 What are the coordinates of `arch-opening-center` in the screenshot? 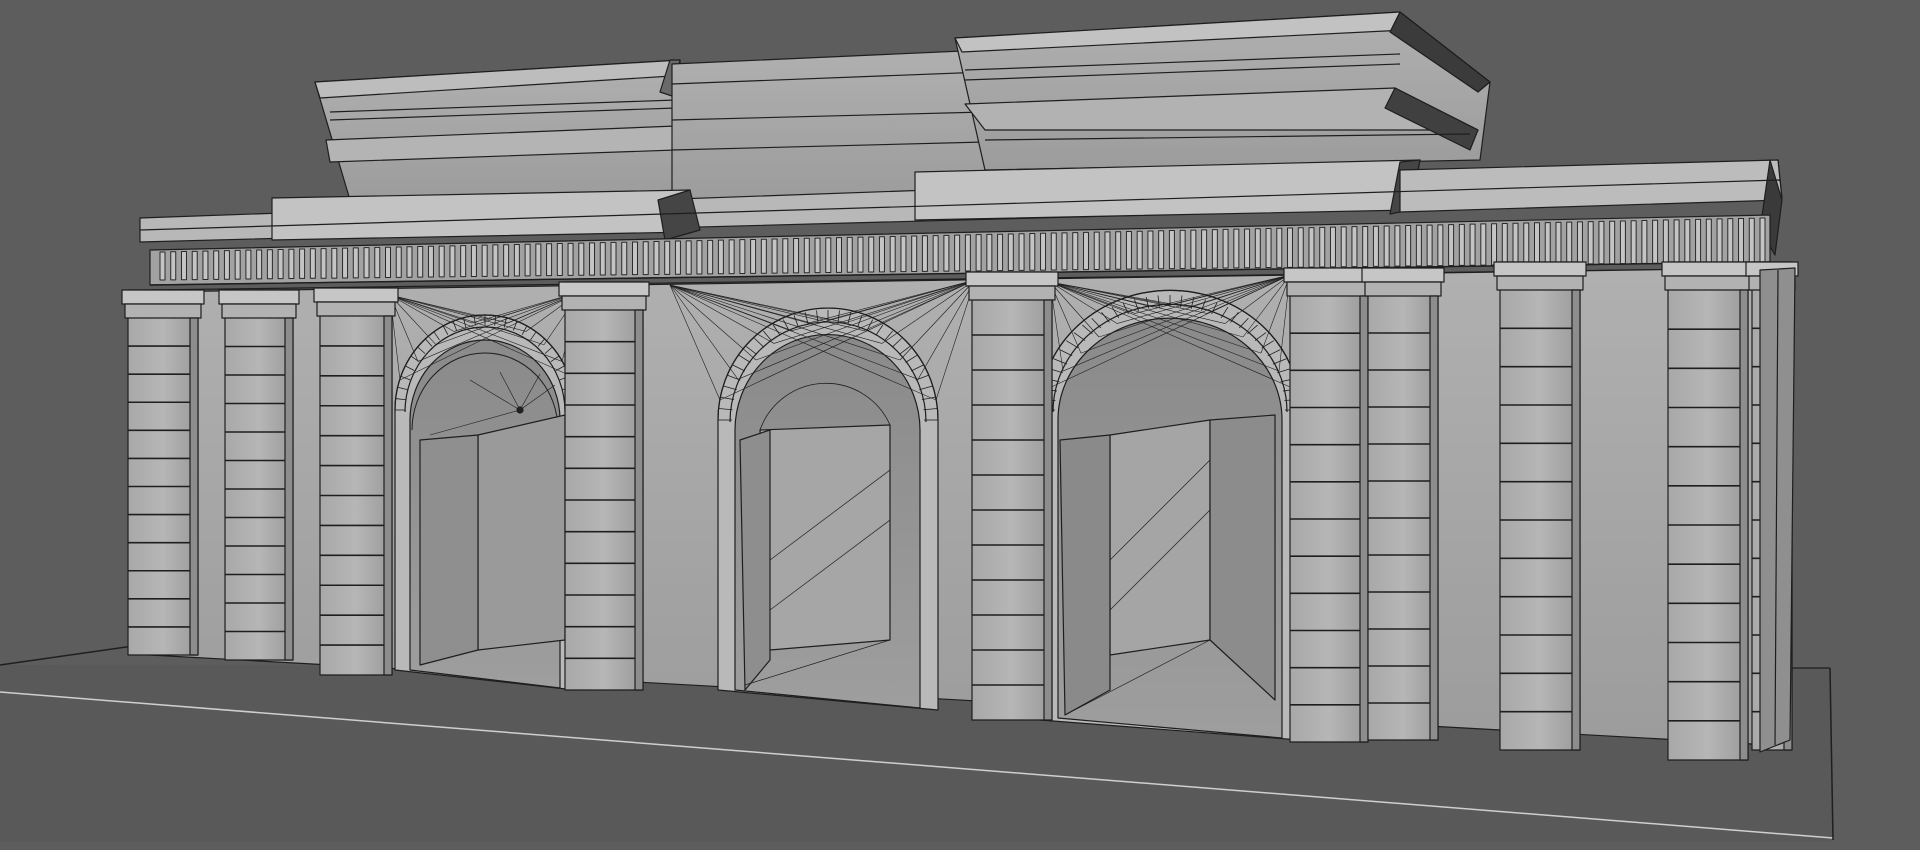 It's located at (828, 509).